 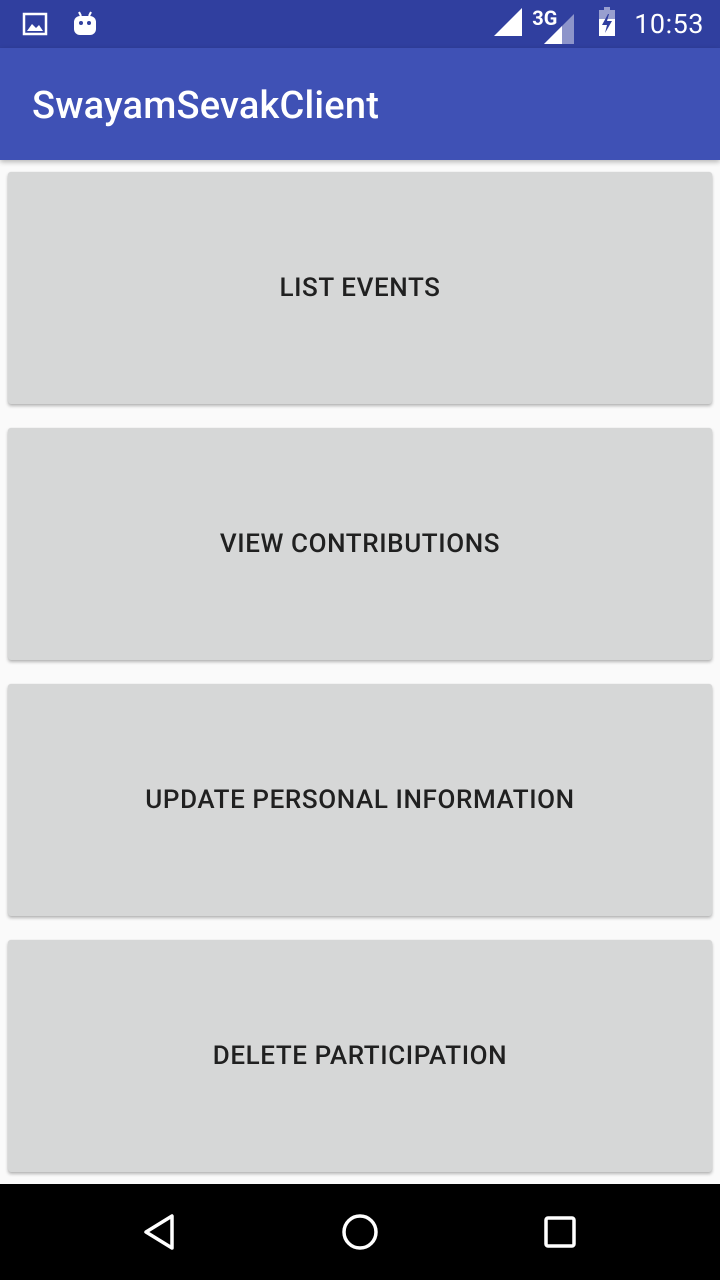 I want to click on back-icon, so click(x=160, y=1232).